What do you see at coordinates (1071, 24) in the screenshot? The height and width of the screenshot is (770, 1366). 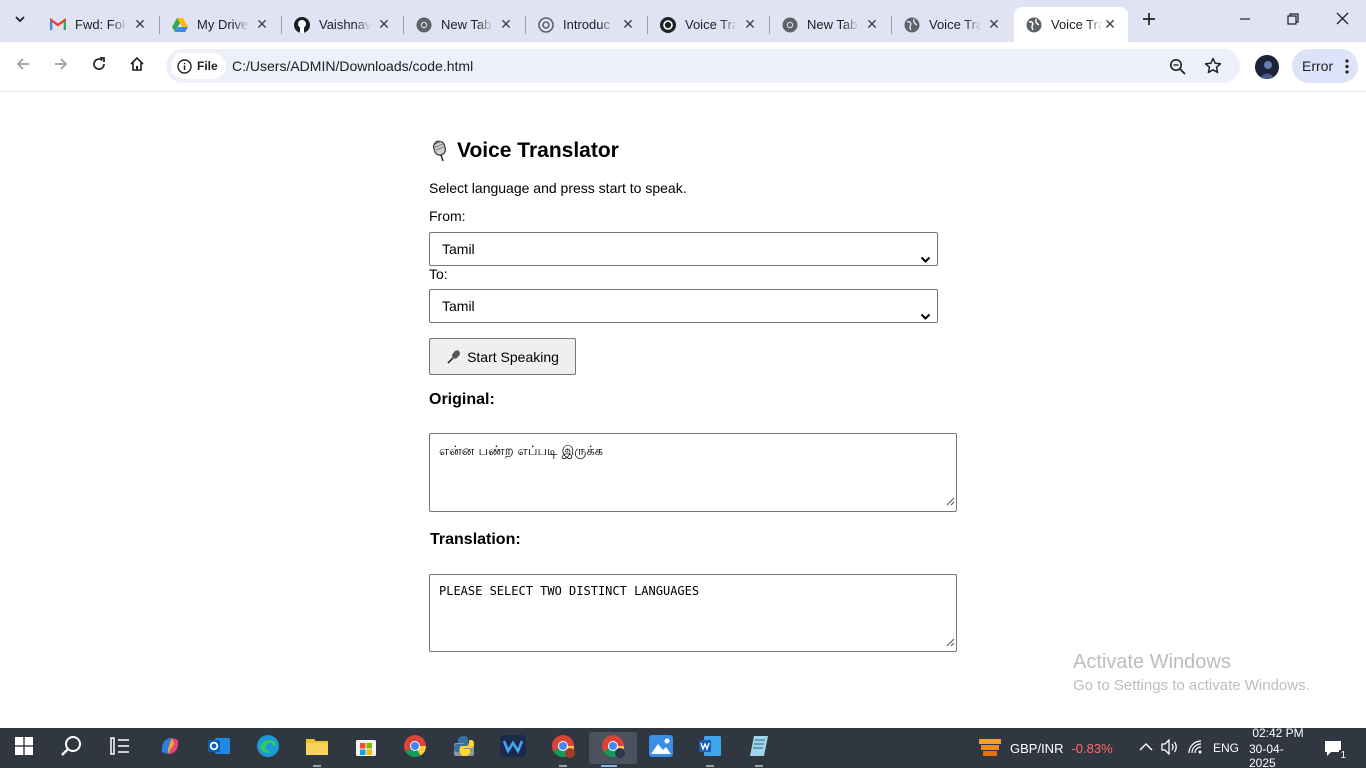 I see `tab-voice-translator-active: Voice Tra ✕` at bounding box center [1071, 24].